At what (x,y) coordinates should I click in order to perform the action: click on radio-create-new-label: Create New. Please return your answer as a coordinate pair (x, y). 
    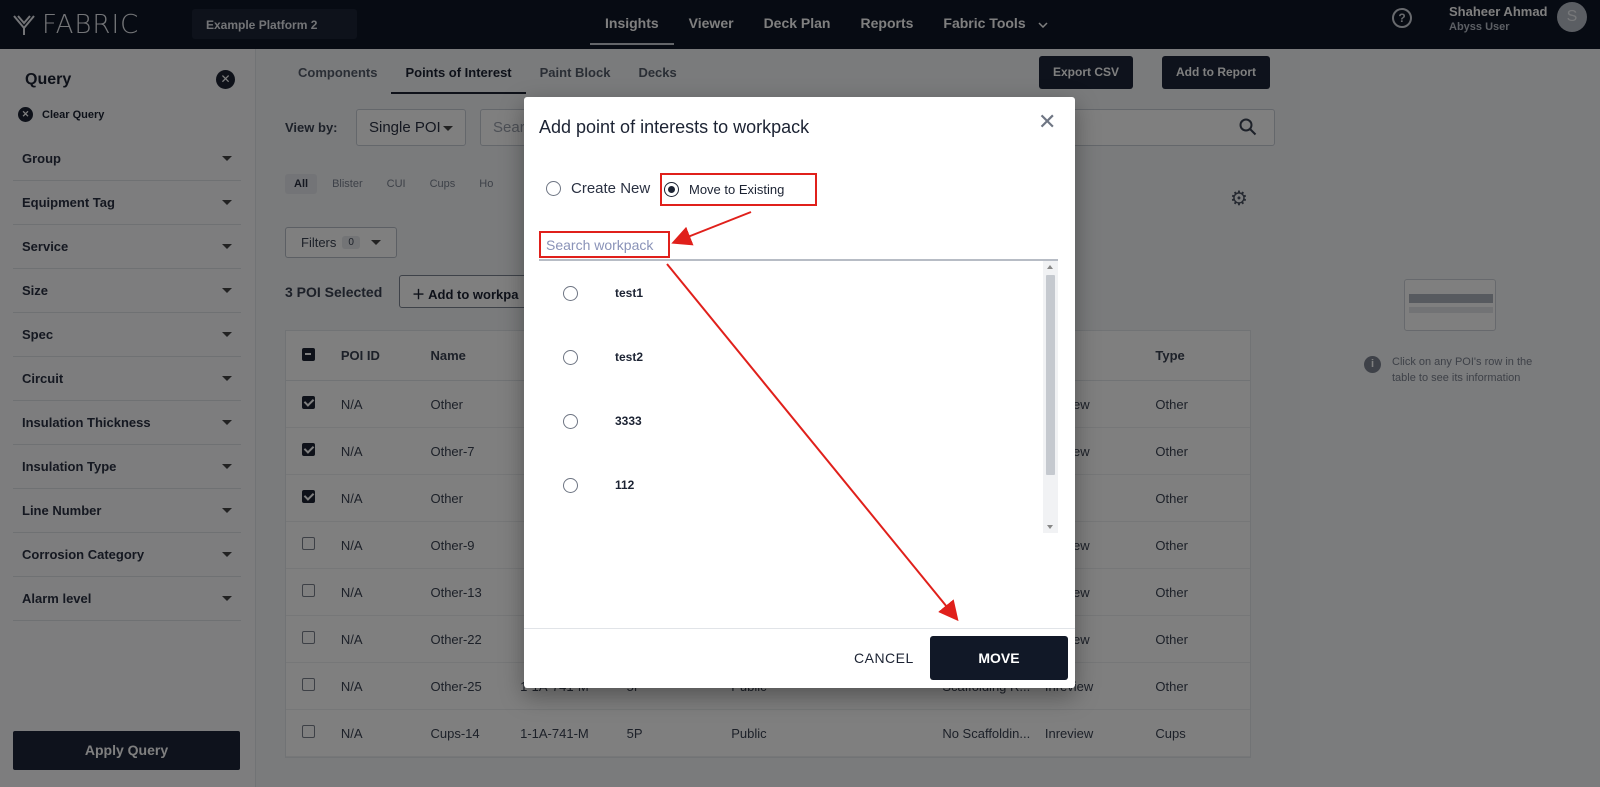
    Looking at the image, I should click on (611, 188).